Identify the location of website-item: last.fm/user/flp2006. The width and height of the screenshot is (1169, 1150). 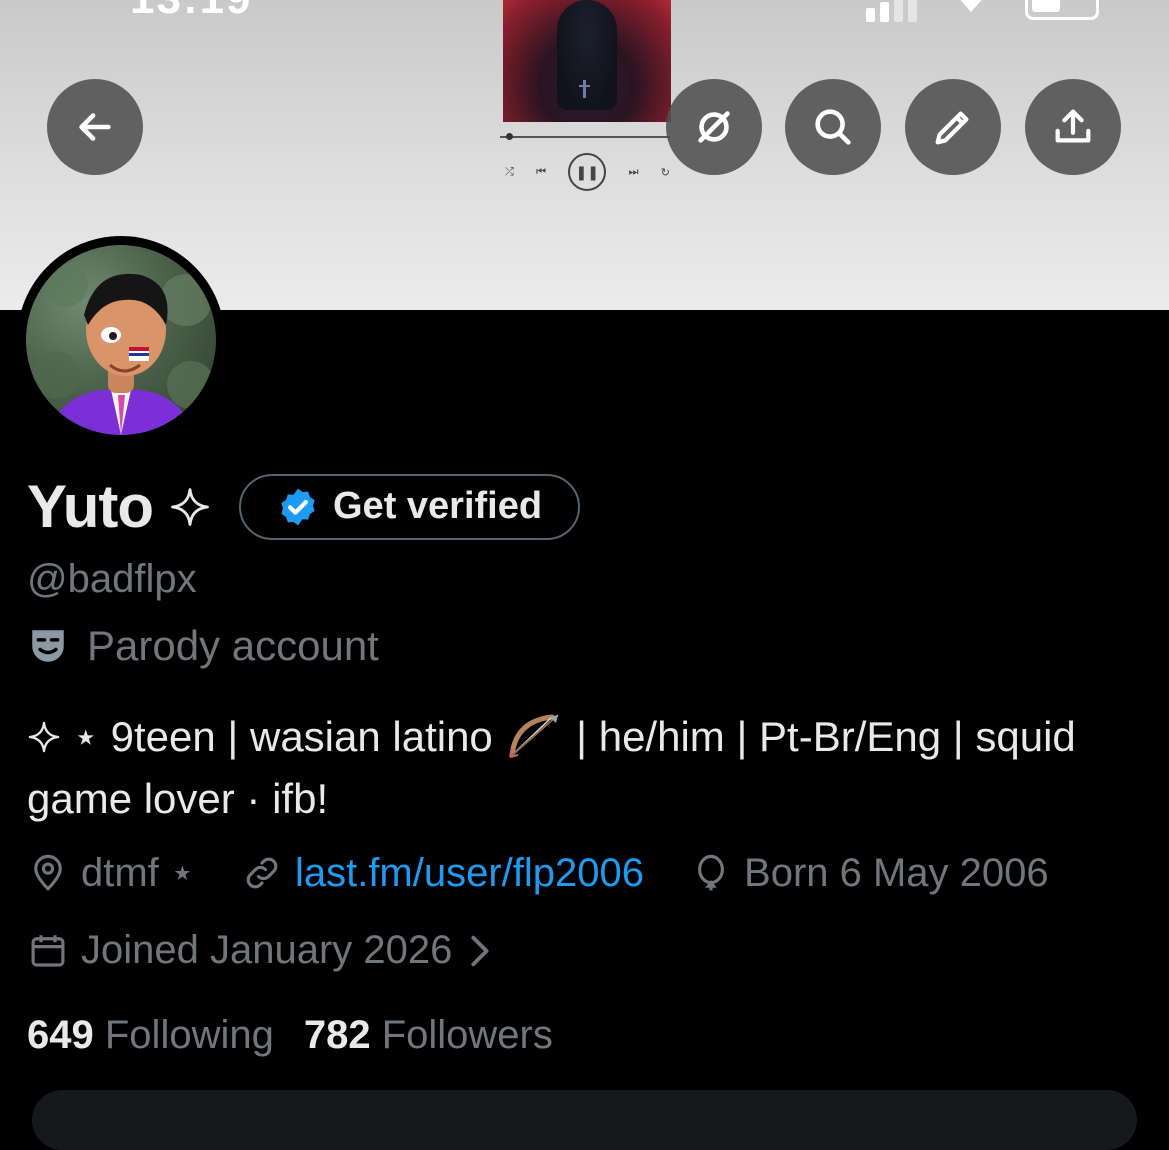
(442, 873).